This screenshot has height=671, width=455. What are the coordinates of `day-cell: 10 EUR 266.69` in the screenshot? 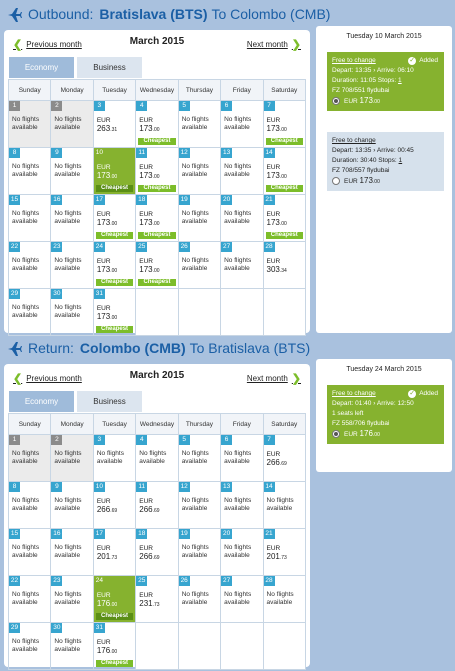 It's located at (114, 505).